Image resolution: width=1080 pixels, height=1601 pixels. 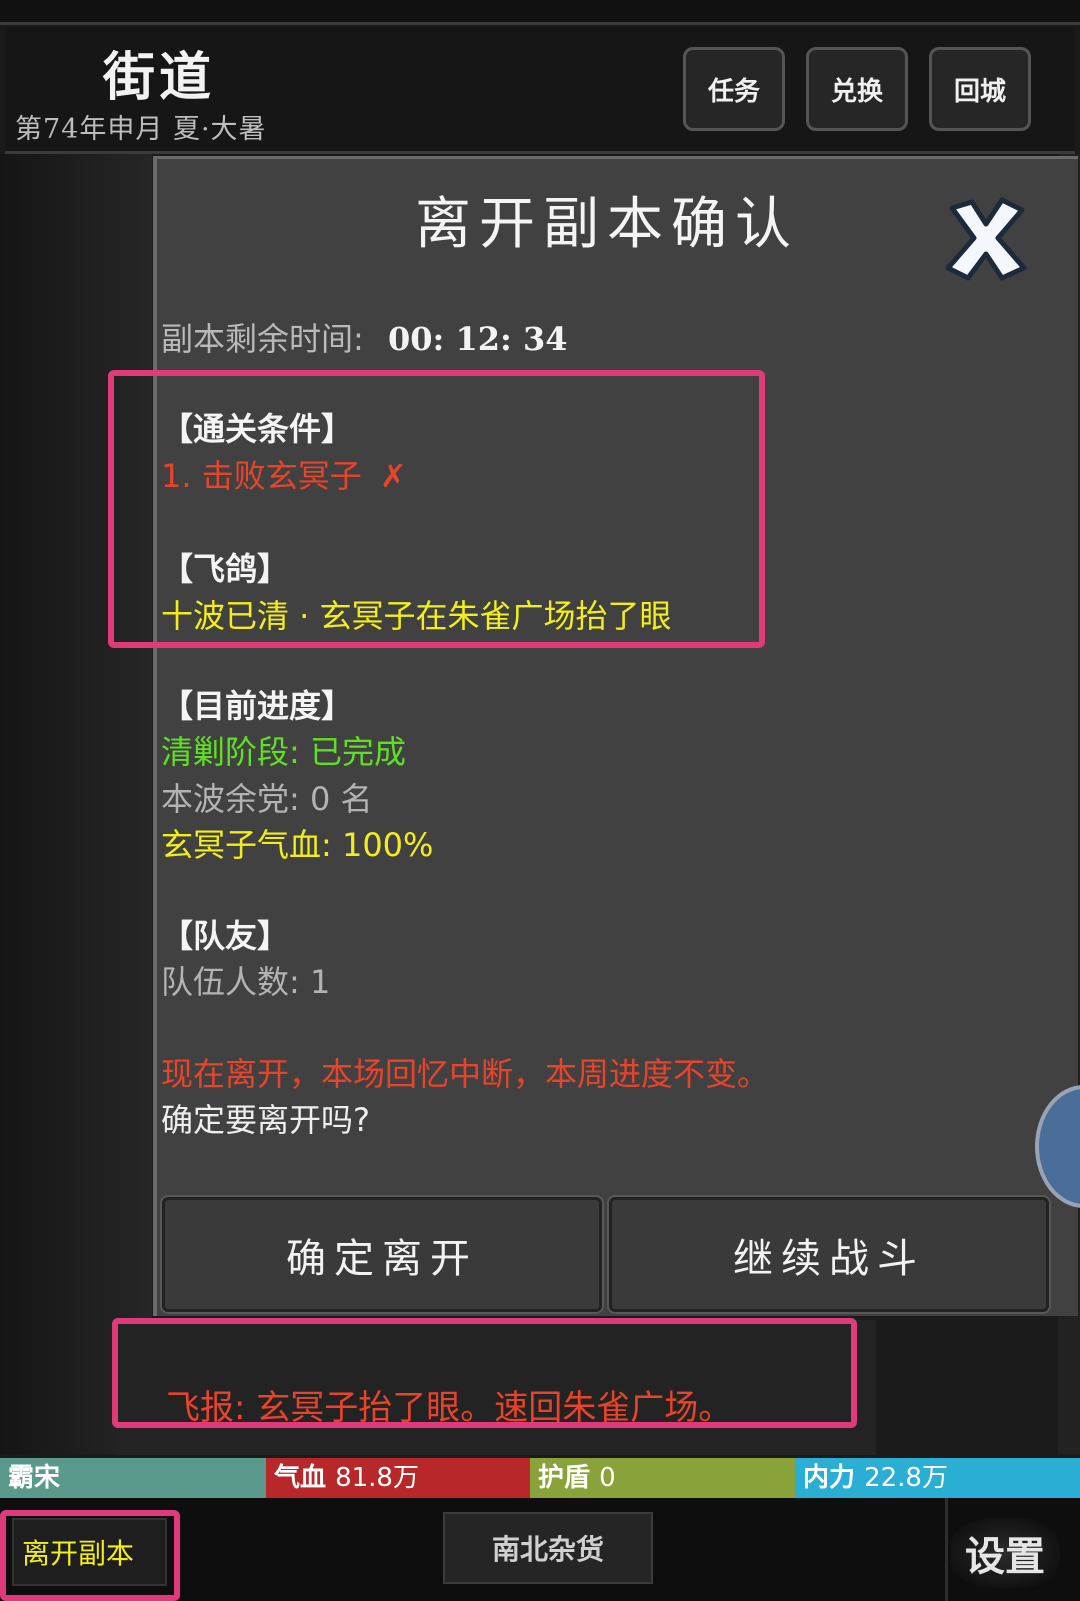 I want to click on close-icon, so click(x=986, y=238).